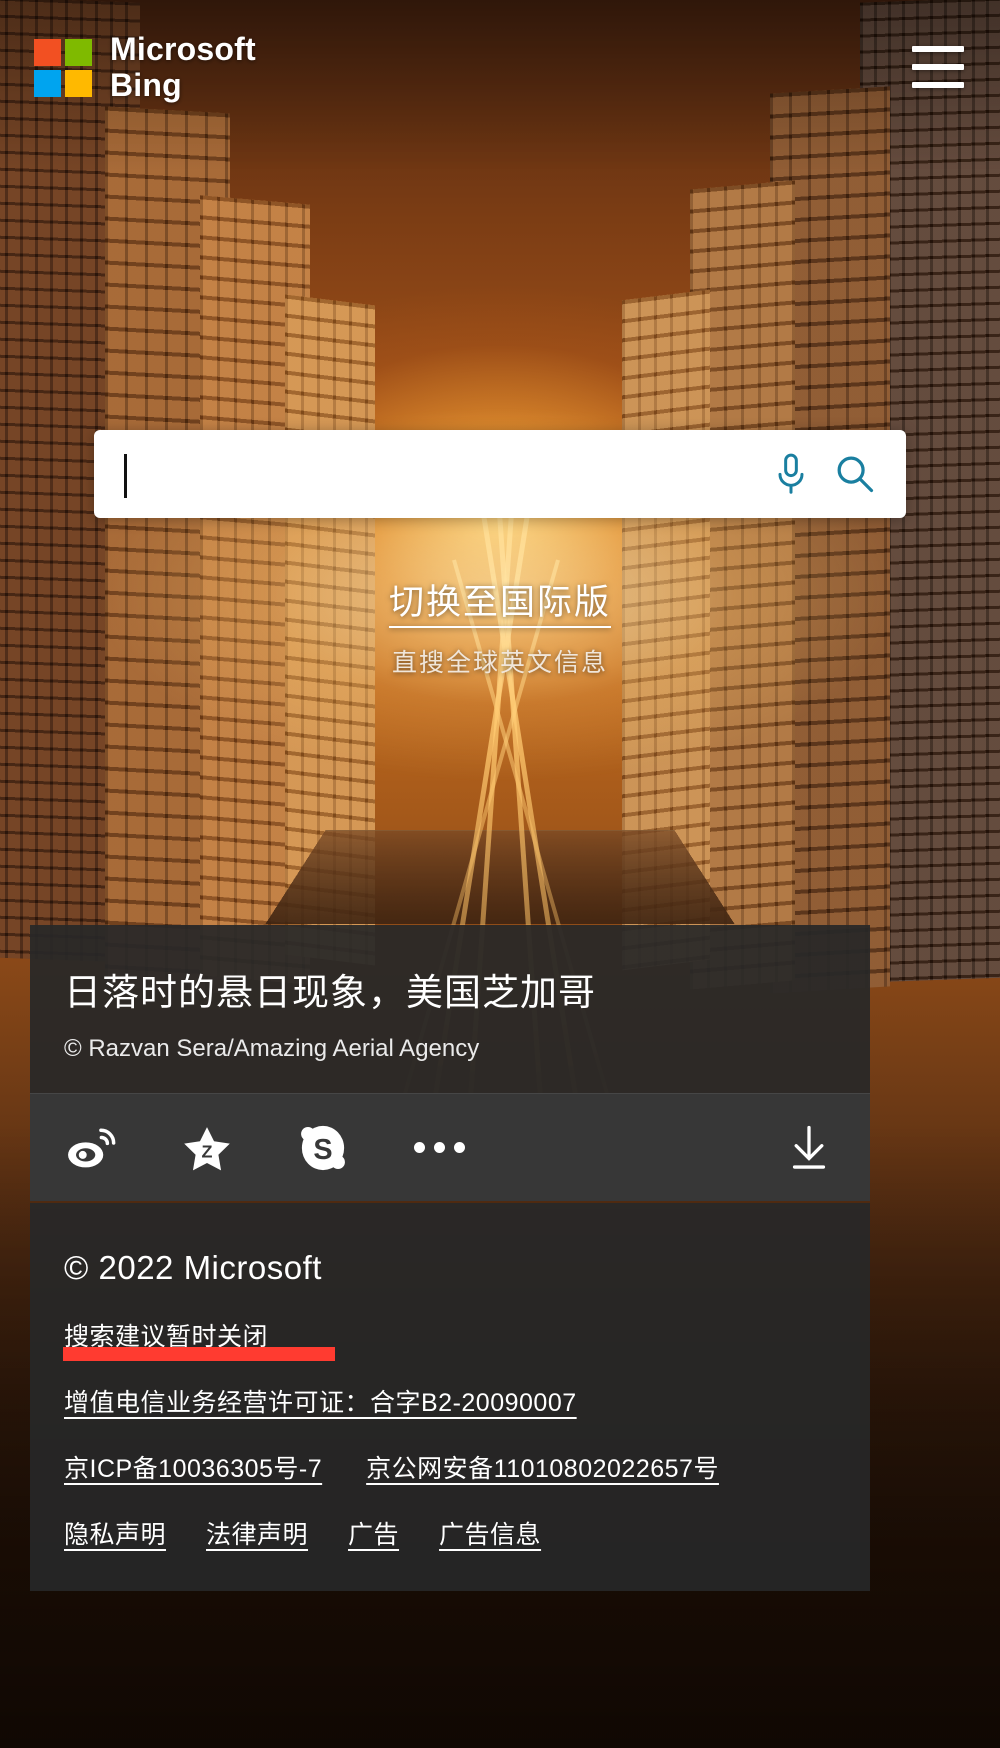 Image resolution: width=1000 pixels, height=1748 pixels. What do you see at coordinates (542, 1467) in the screenshot?
I see `police-record-link: 京公网安备11010802022657号` at bounding box center [542, 1467].